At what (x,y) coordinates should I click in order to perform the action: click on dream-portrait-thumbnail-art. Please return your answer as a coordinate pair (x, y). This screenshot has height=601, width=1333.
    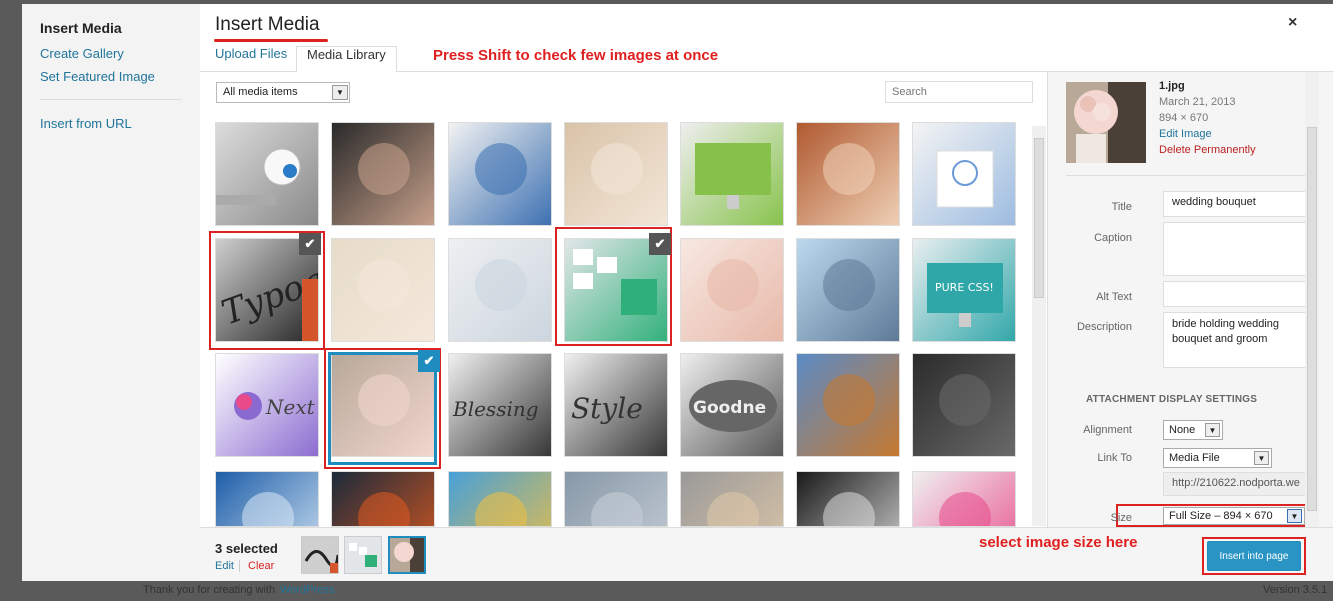
    Looking at the image, I should click on (732, 290).